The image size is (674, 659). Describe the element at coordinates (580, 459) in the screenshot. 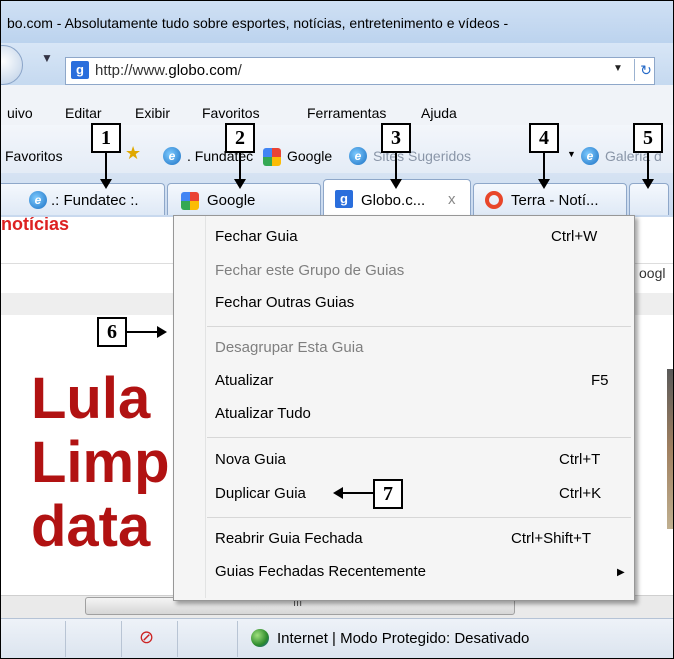

I see `shortcut-nova-guia: Ctrl+T` at that location.